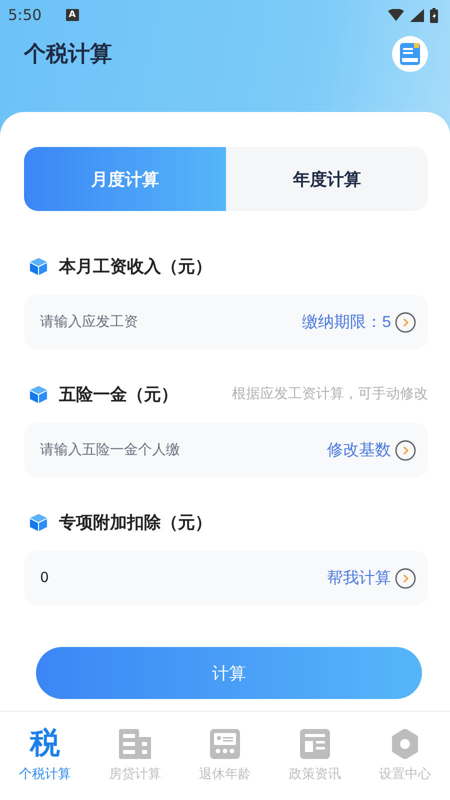 The image size is (450, 800). I want to click on battery-icon, so click(434, 15).